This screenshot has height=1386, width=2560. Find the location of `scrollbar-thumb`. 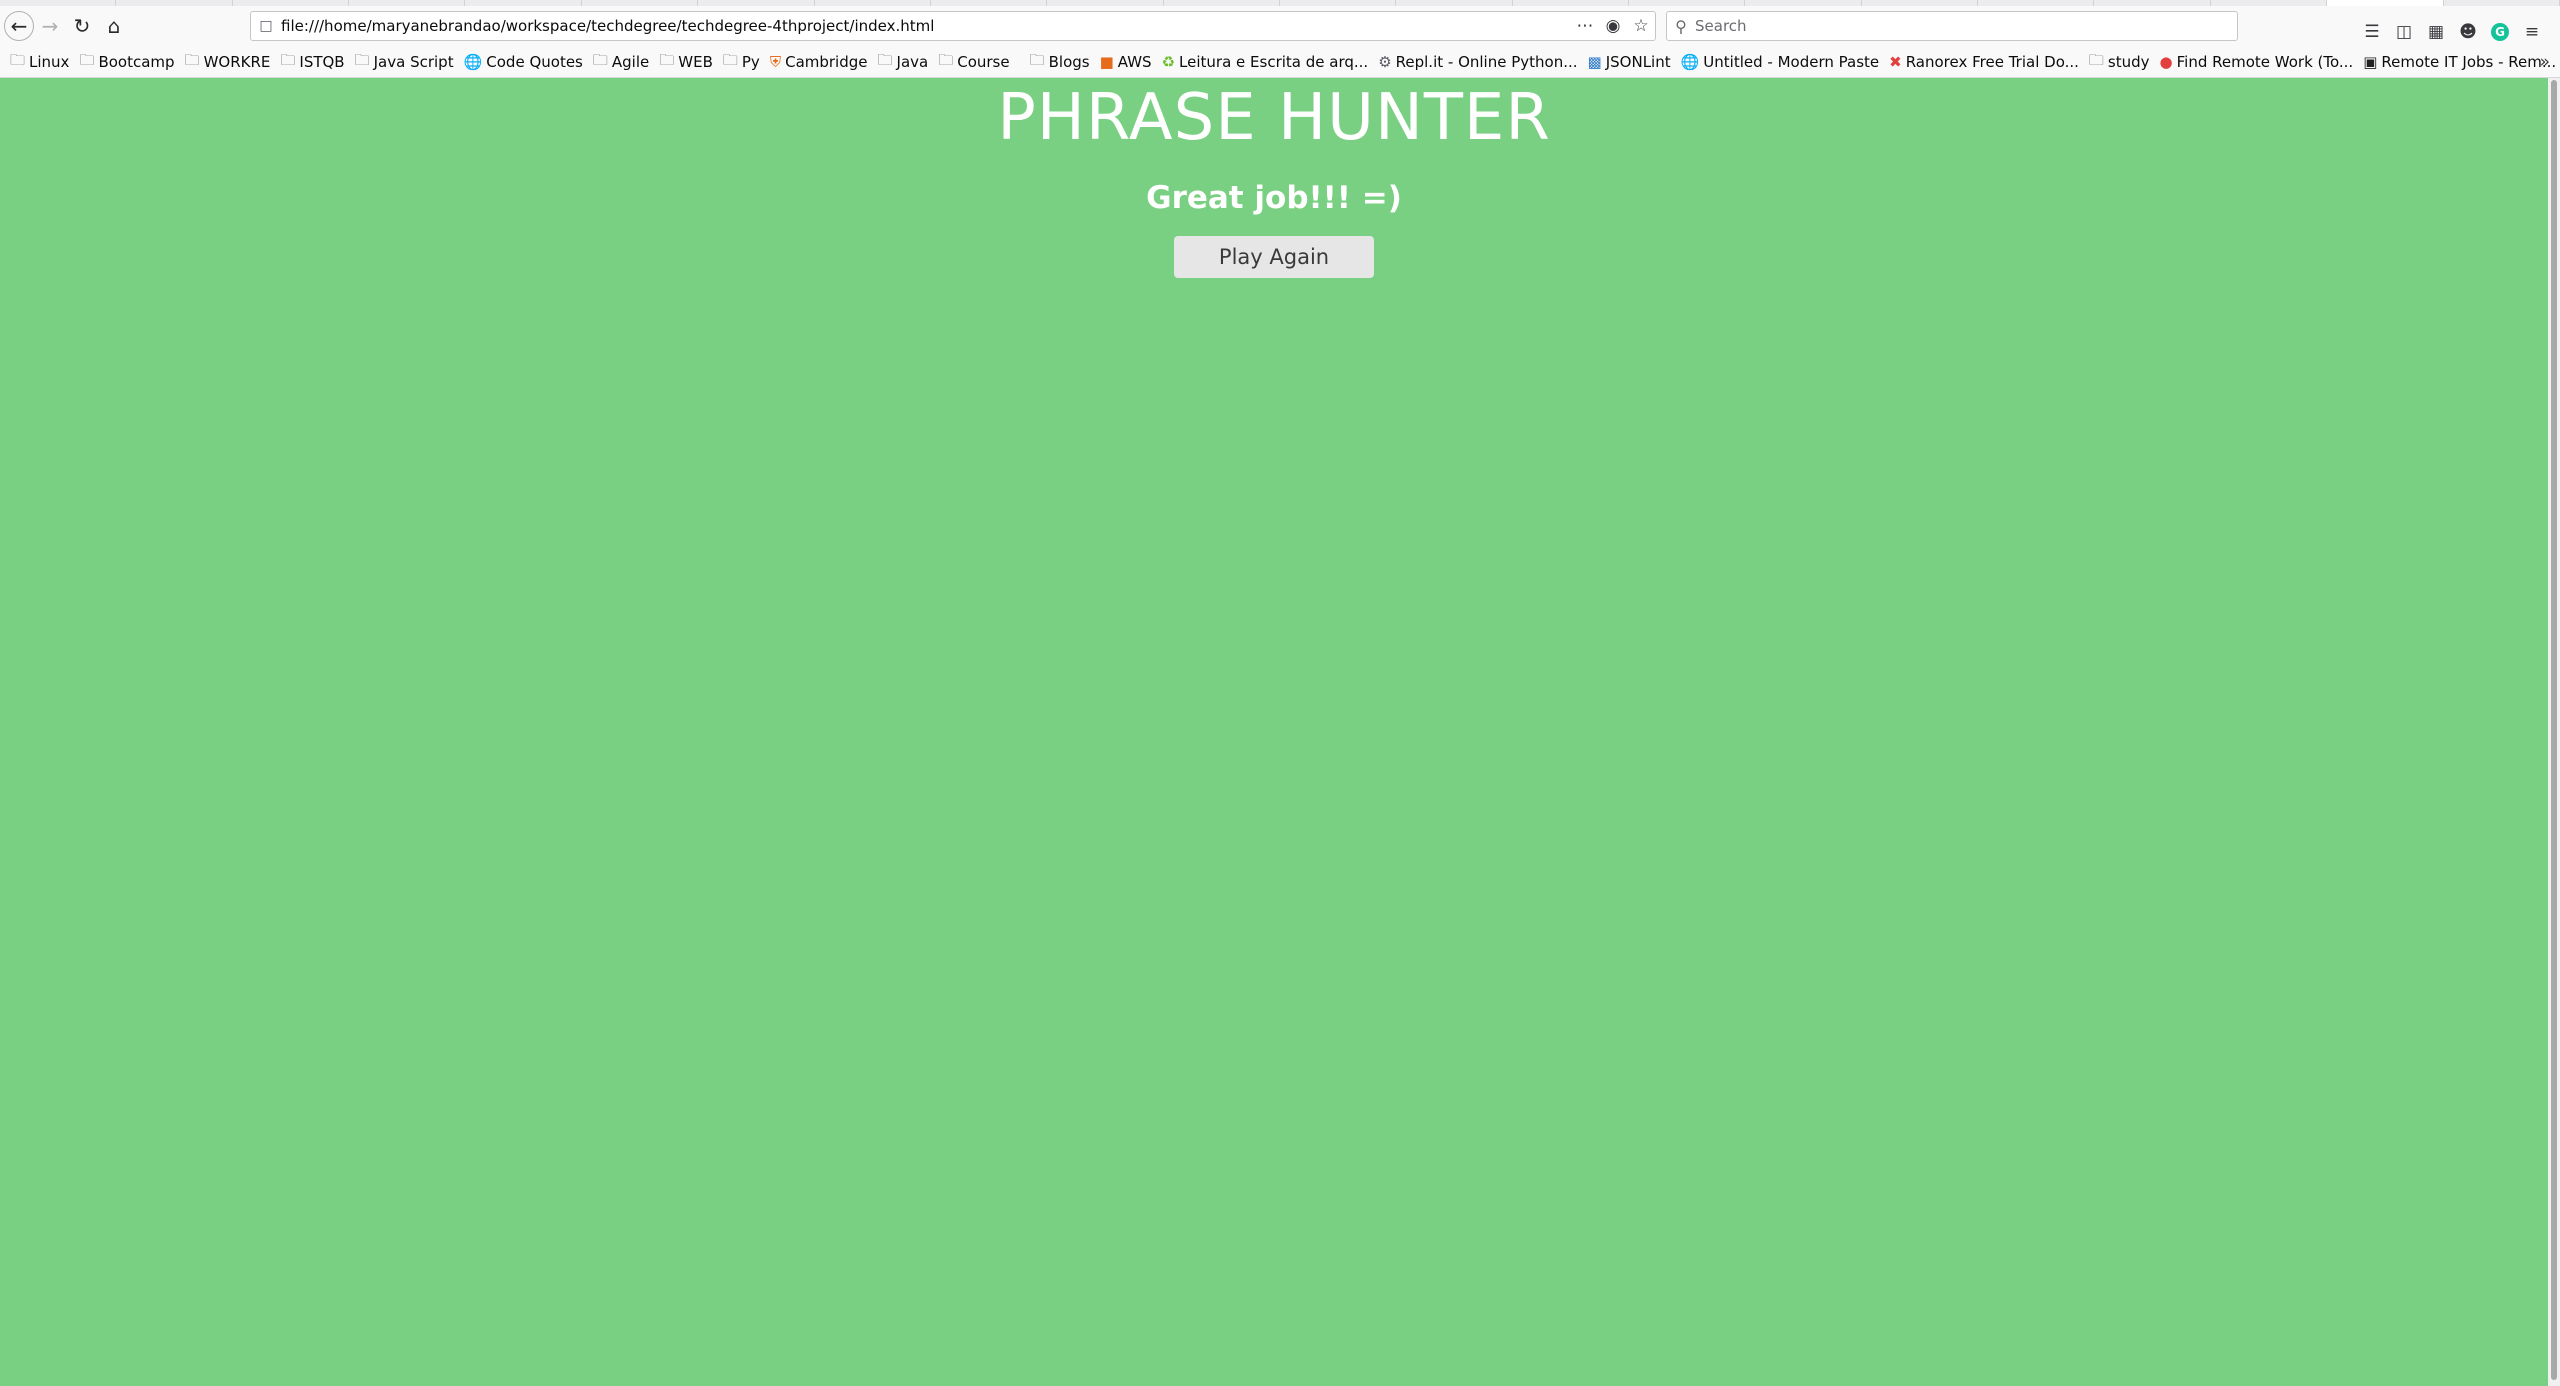

scrollbar-thumb is located at coordinates (2554, 730).